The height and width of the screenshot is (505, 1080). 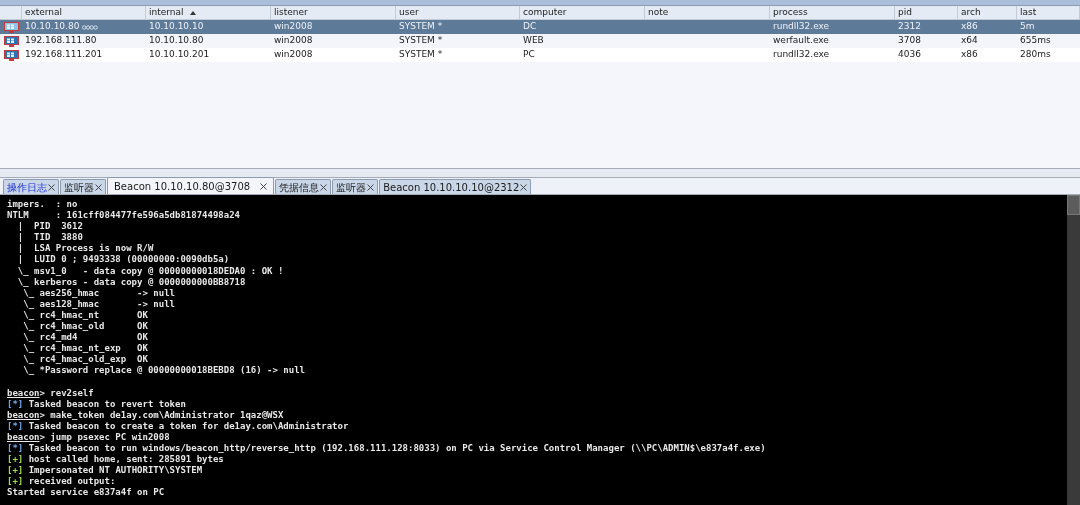 What do you see at coordinates (909, 55) in the screenshot?
I see `table-cell: 4036` at bounding box center [909, 55].